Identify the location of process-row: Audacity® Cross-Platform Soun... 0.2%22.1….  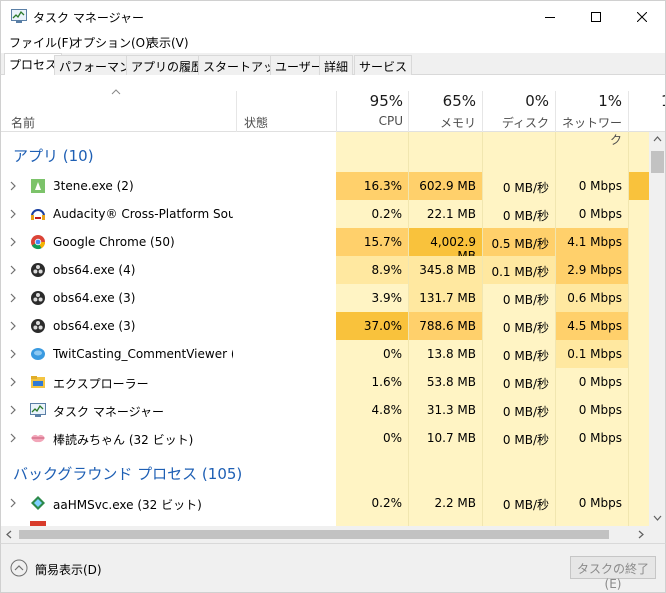
(326, 214).